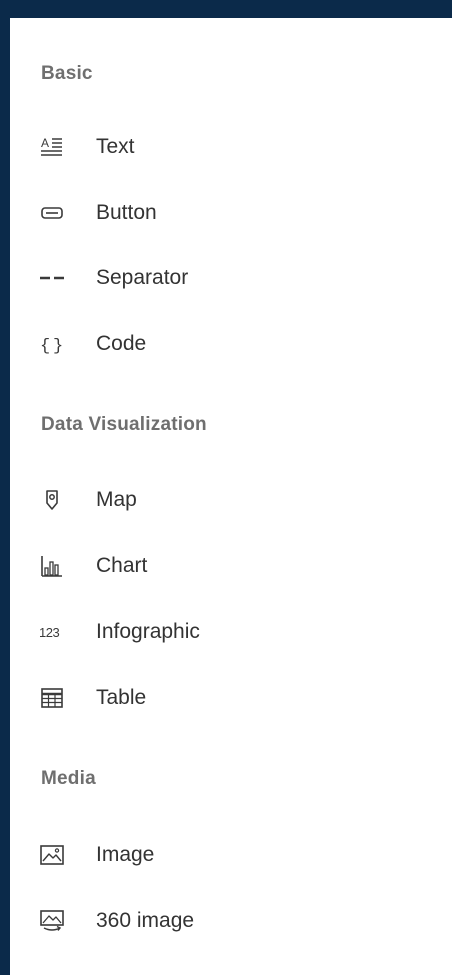 The width and height of the screenshot is (452, 975). What do you see at coordinates (68, 778) in the screenshot?
I see `section-title-media: Media` at bounding box center [68, 778].